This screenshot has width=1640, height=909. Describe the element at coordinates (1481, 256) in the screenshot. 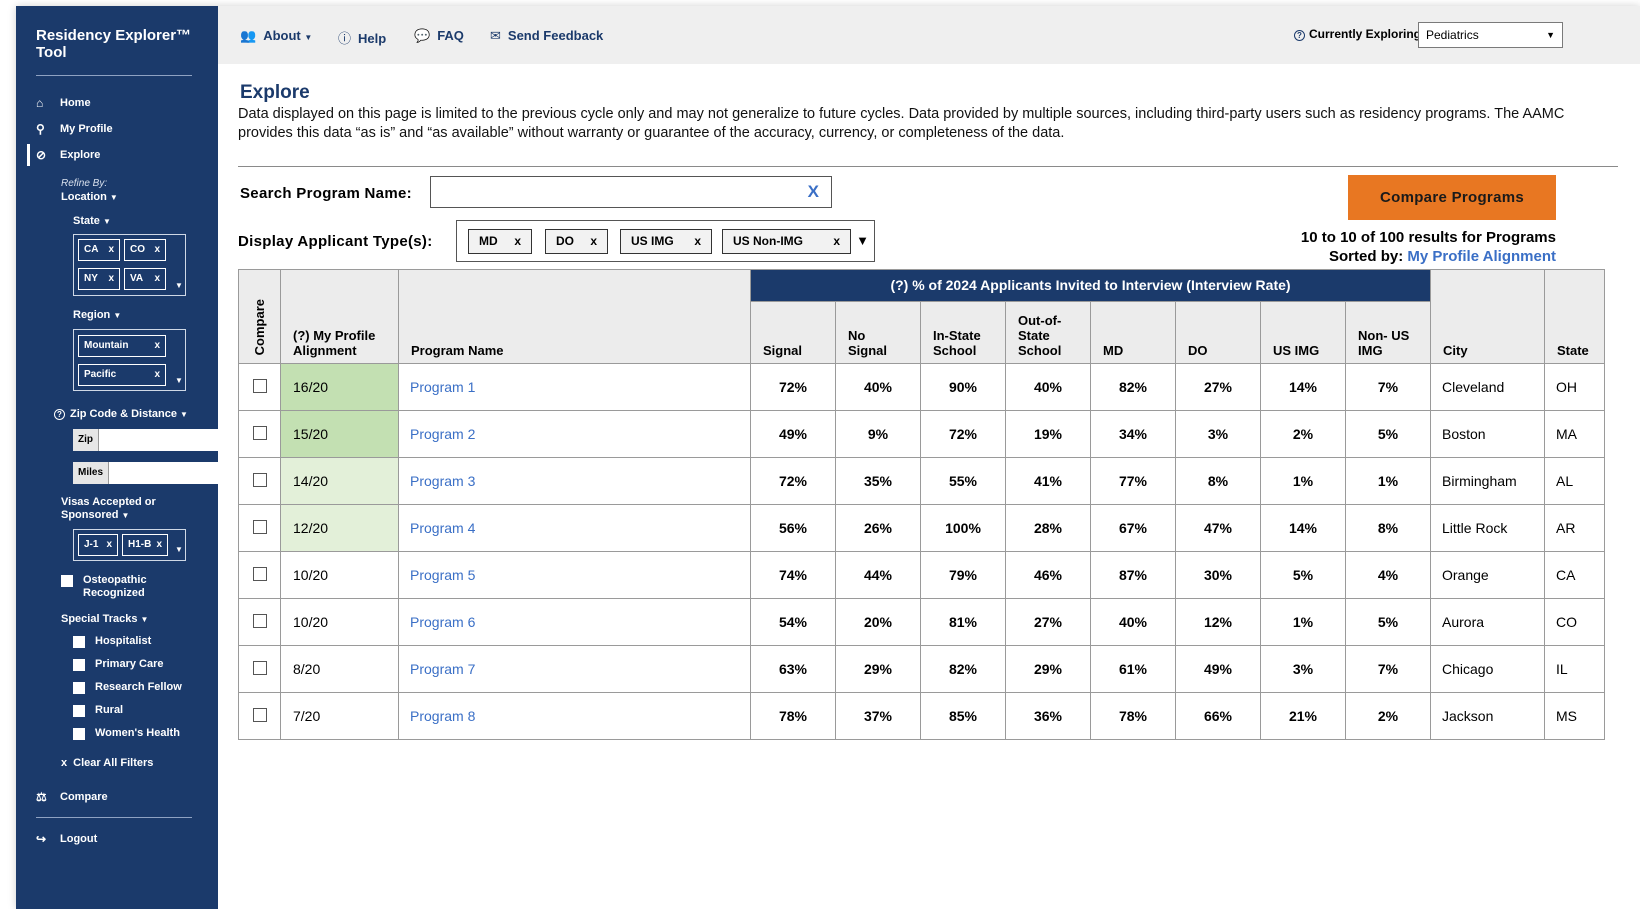

I see `sort-option-link: My Profile Alignment` at that location.